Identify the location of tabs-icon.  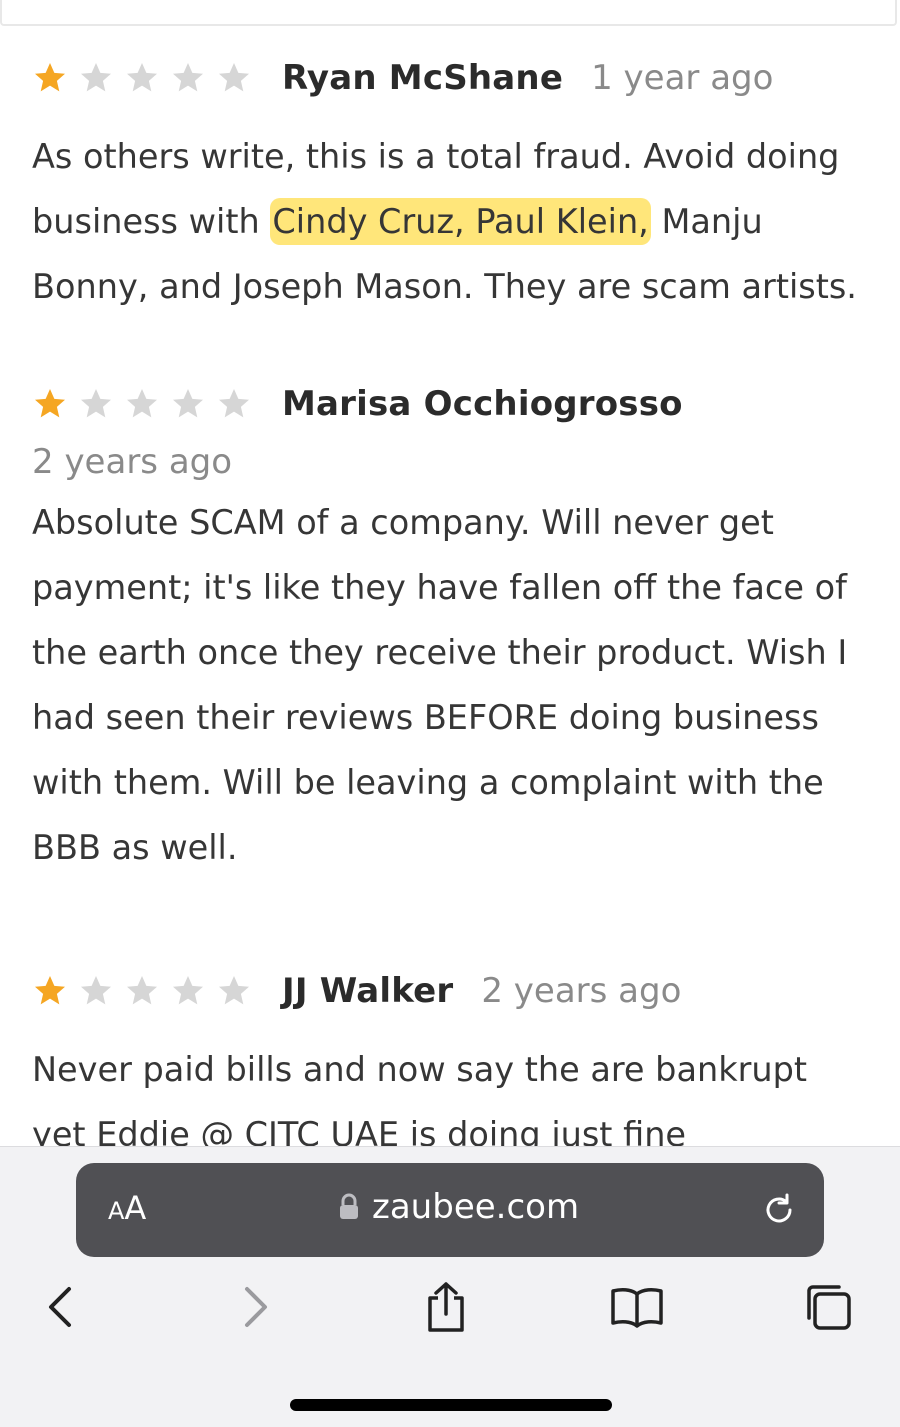
(829, 1307).